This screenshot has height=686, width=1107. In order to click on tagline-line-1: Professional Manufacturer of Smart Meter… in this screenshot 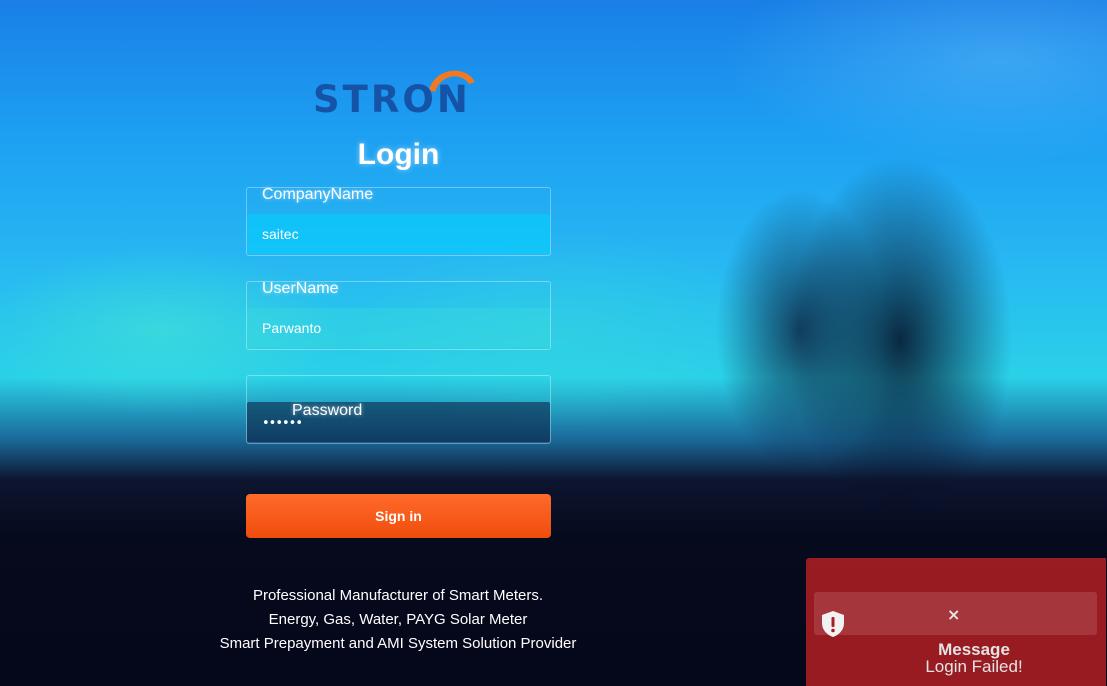, I will do `click(398, 595)`.